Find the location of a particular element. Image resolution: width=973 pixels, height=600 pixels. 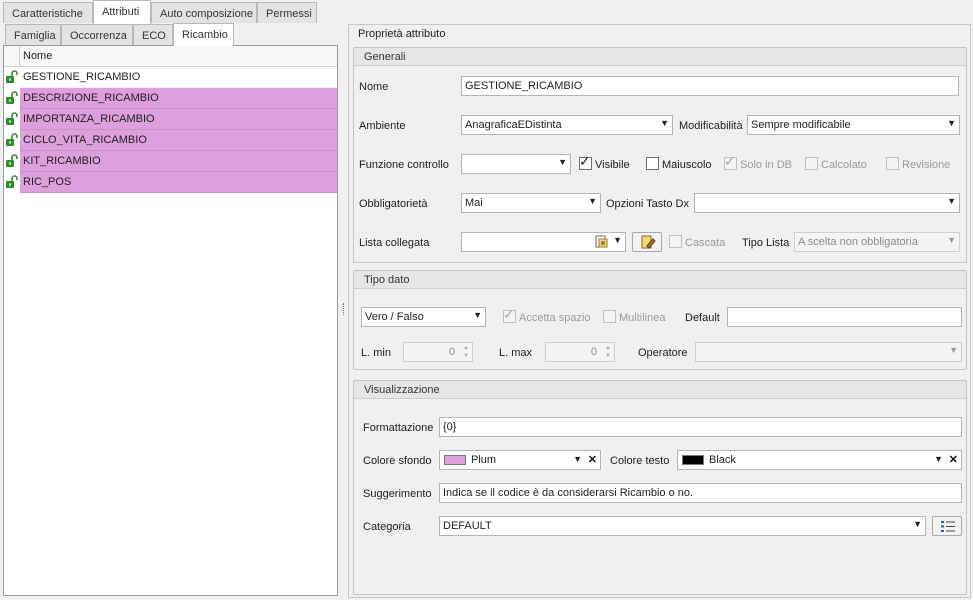

table-row: IMPORTANZA_RICAMBIO is located at coordinates (170, 119).